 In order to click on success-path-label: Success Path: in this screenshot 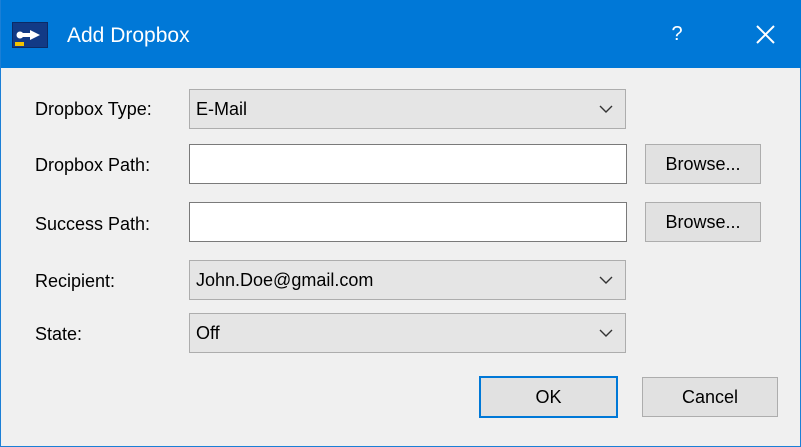, I will do `click(93, 224)`.